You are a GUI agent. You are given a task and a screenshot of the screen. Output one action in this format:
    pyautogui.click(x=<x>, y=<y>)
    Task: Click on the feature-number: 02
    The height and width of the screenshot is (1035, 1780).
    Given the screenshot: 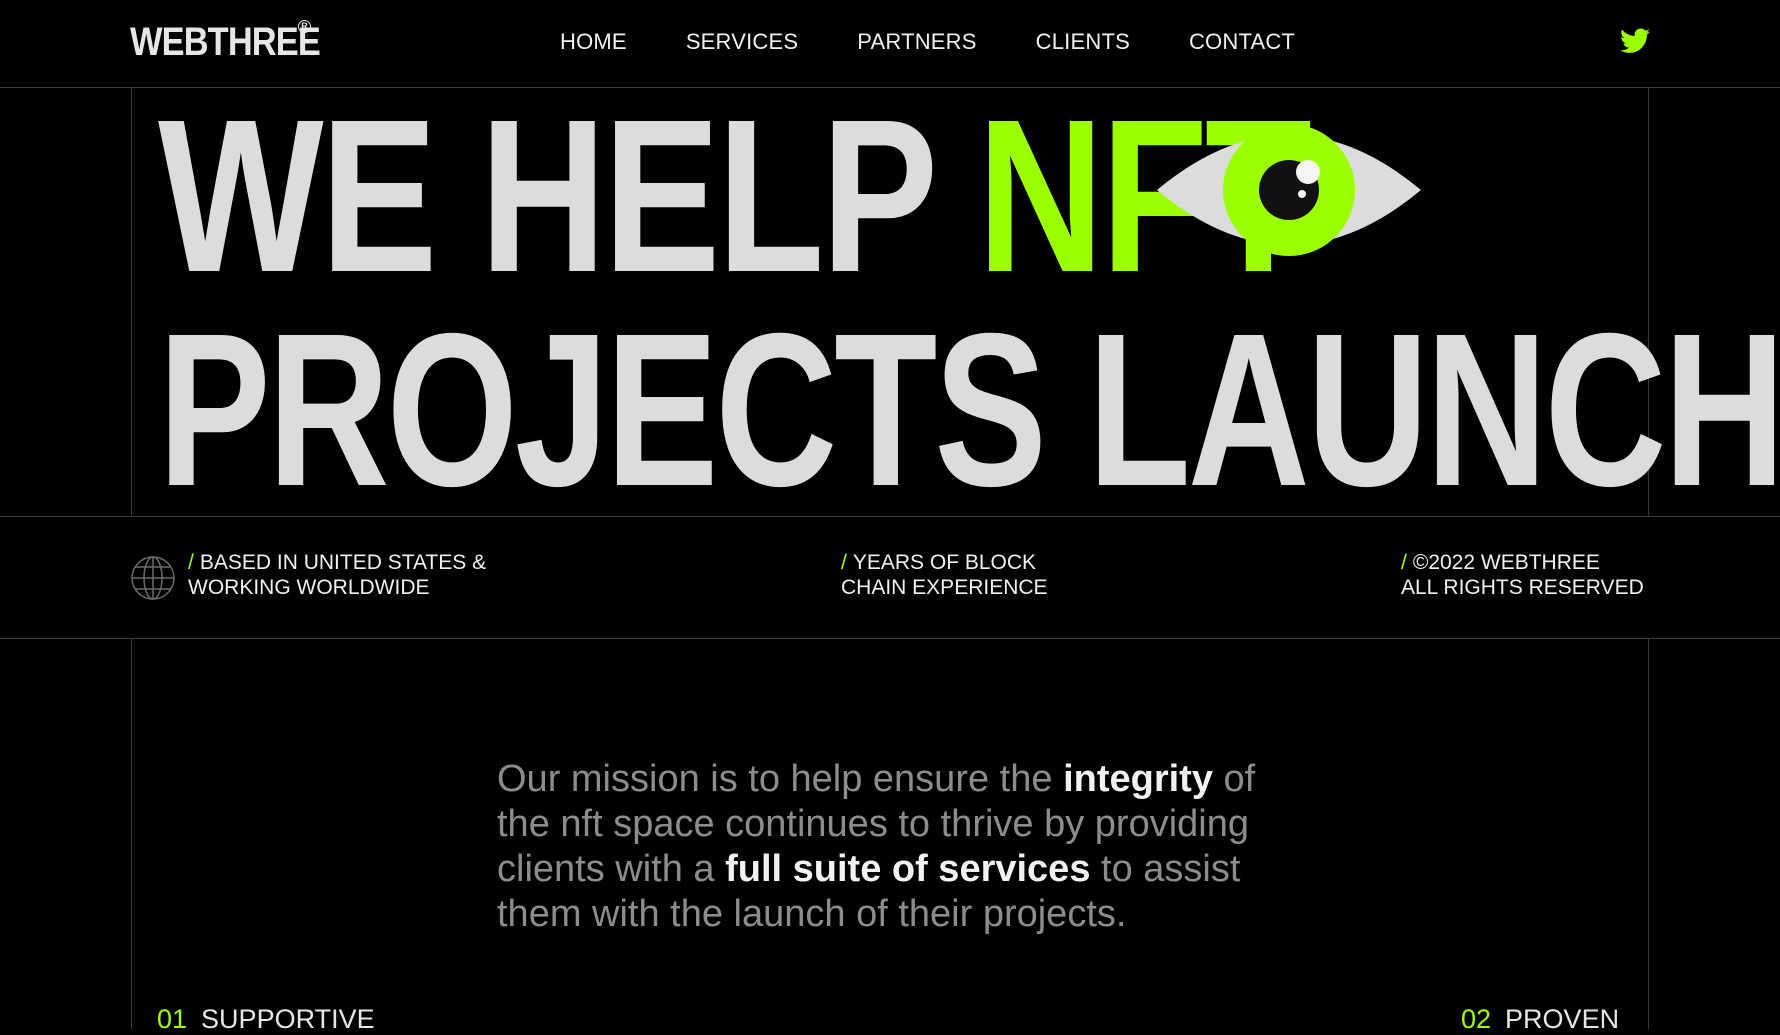 What is the action you would take?
    pyautogui.click(x=1476, y=1019)
    